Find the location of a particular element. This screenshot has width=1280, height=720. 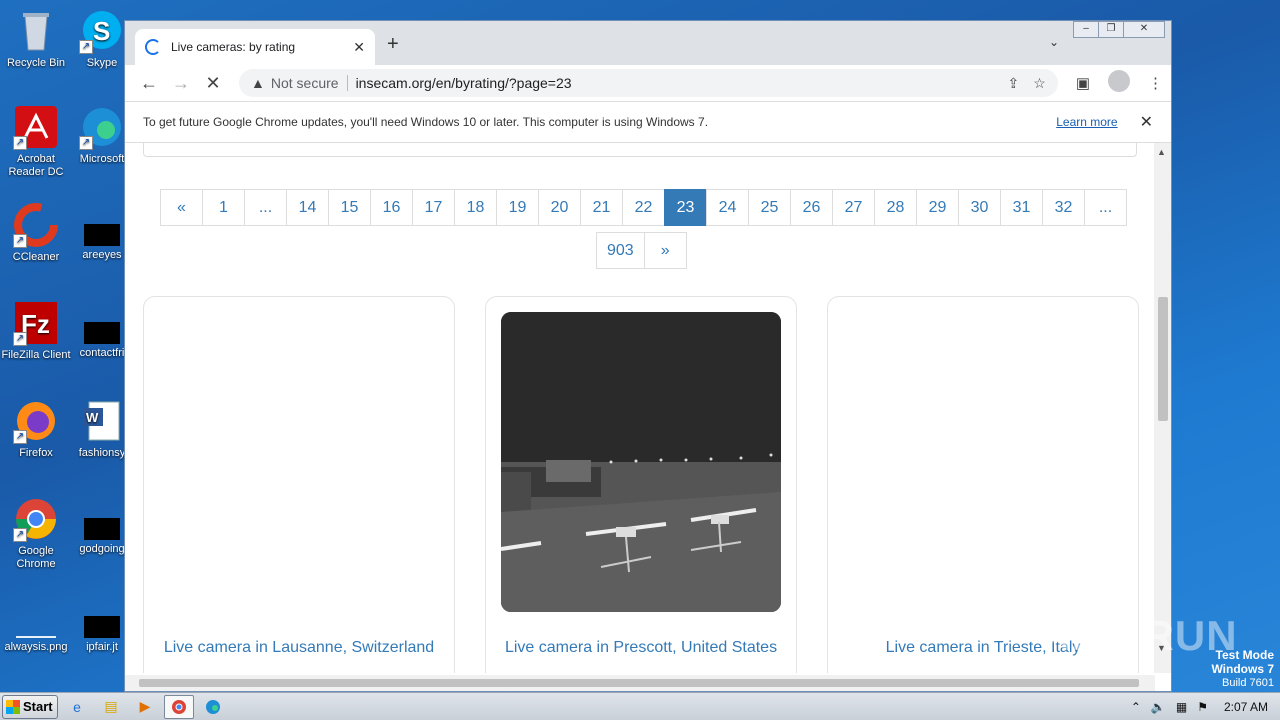

forward-button: → is located at coordinates (181, 83).